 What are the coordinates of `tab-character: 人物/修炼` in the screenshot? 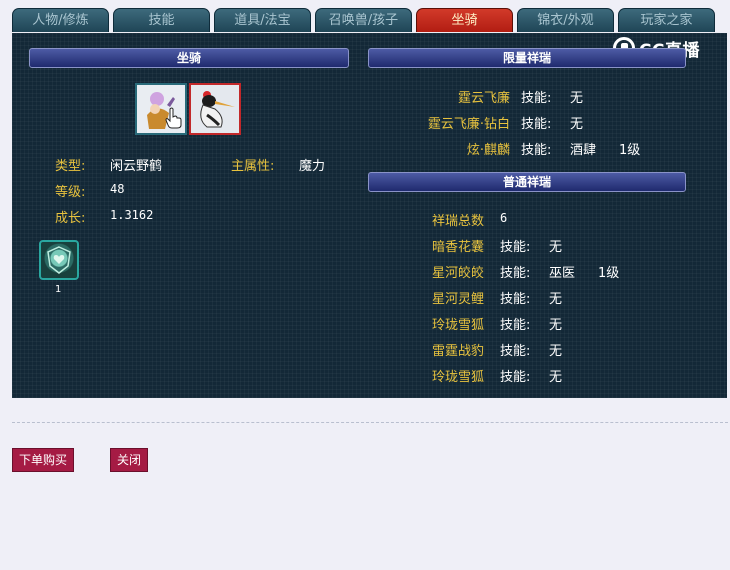 It's located at (60, 20).